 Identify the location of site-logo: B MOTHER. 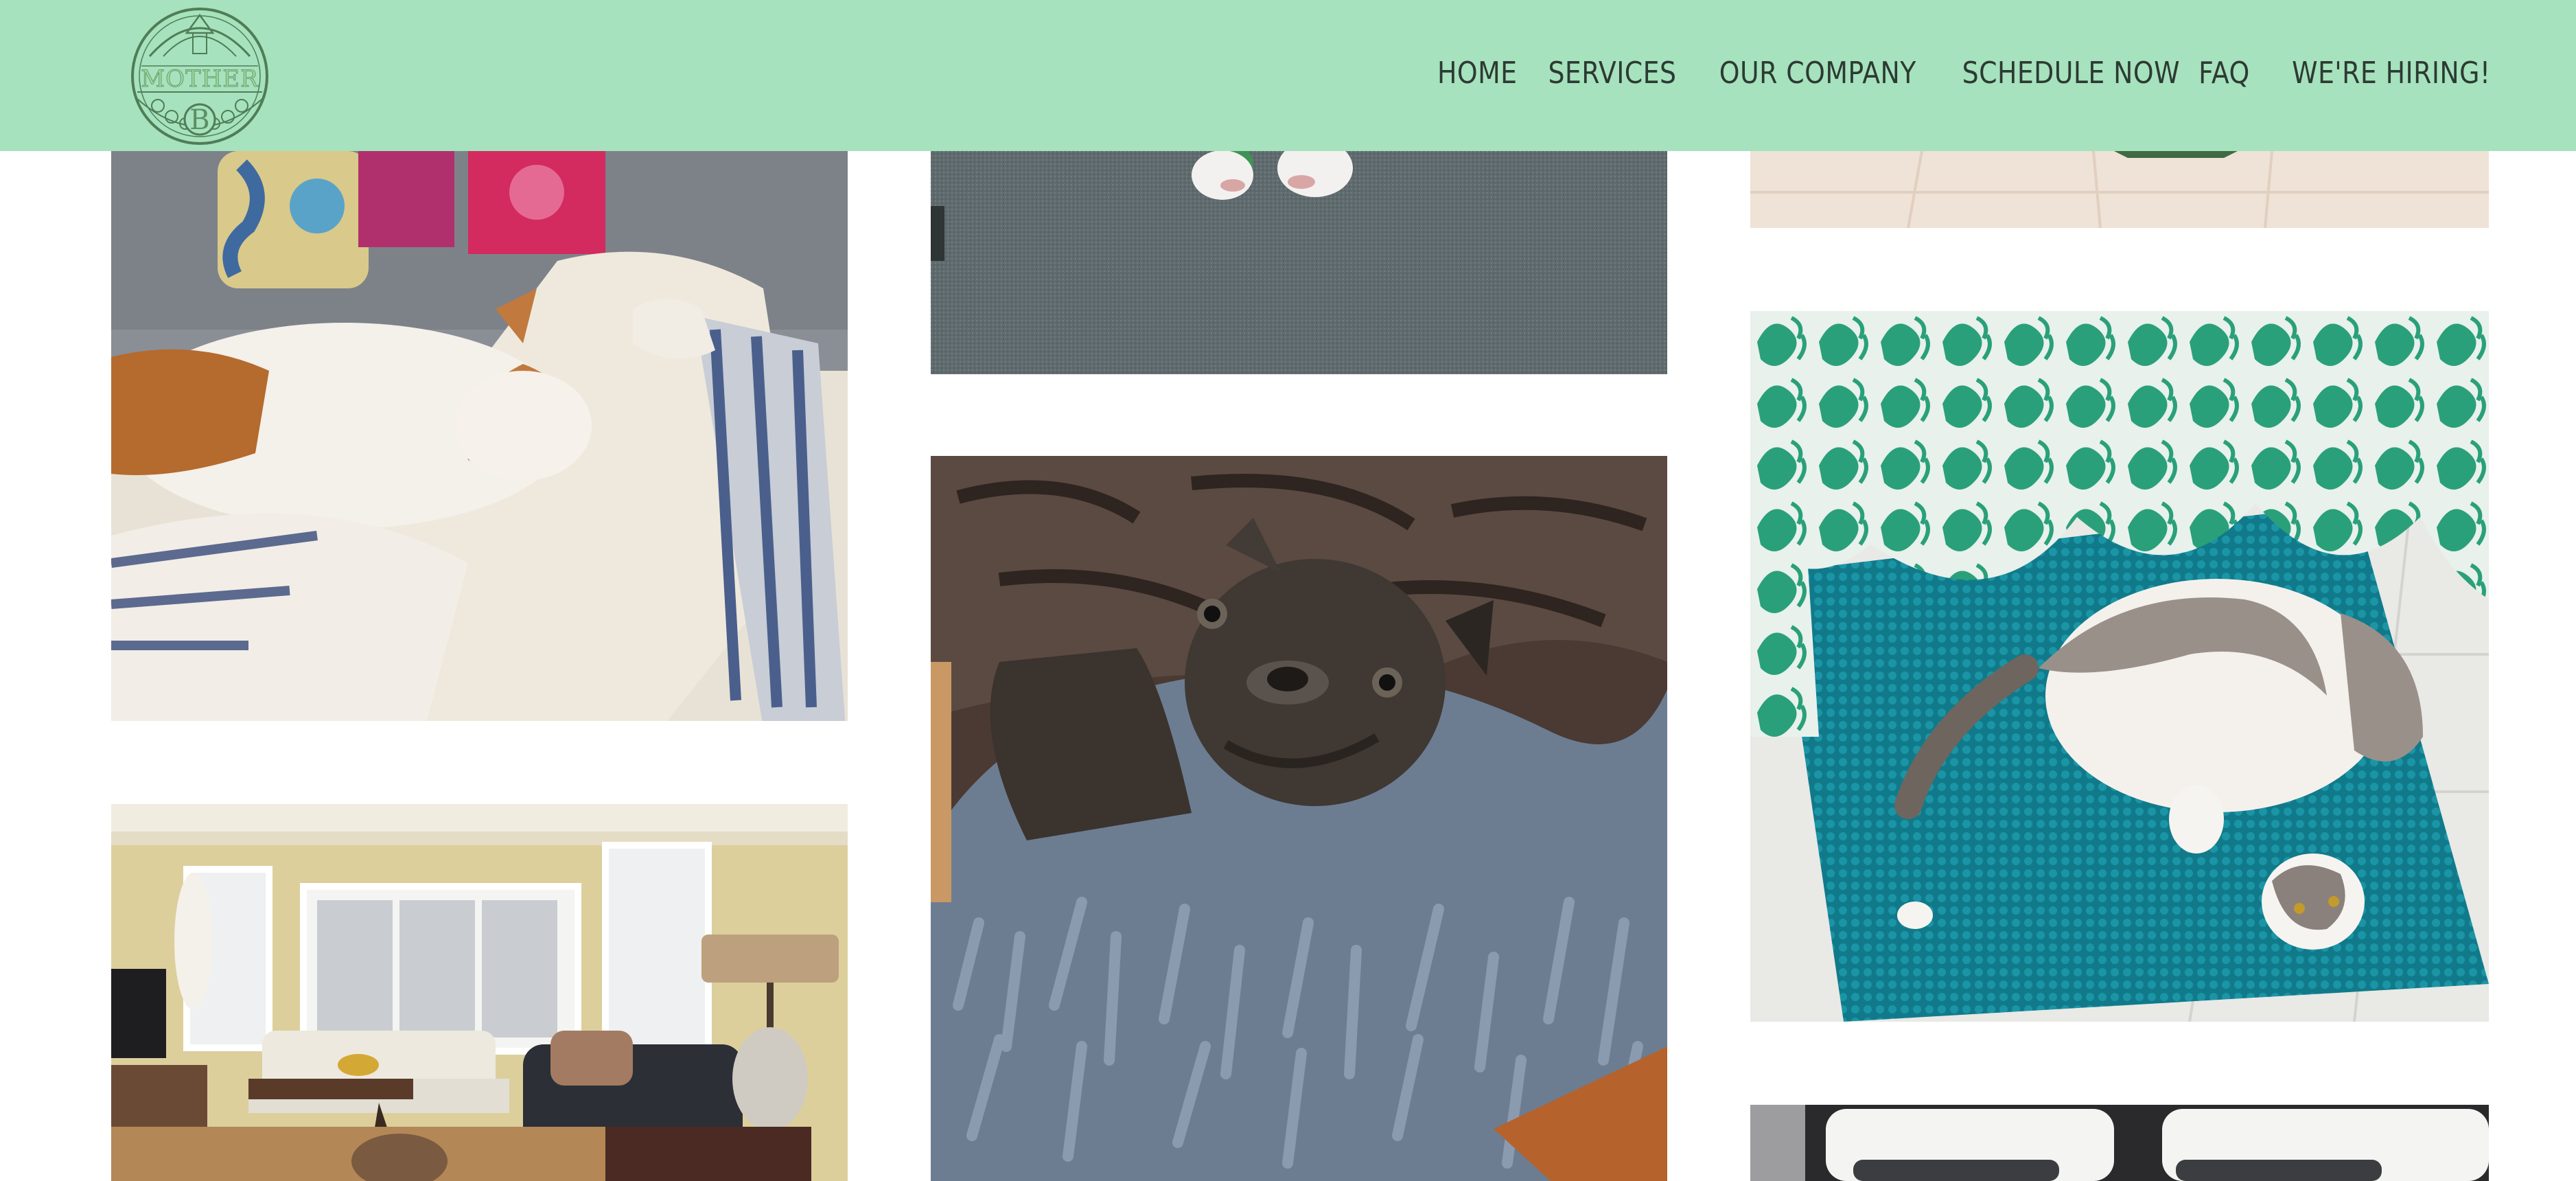
(200, 75).